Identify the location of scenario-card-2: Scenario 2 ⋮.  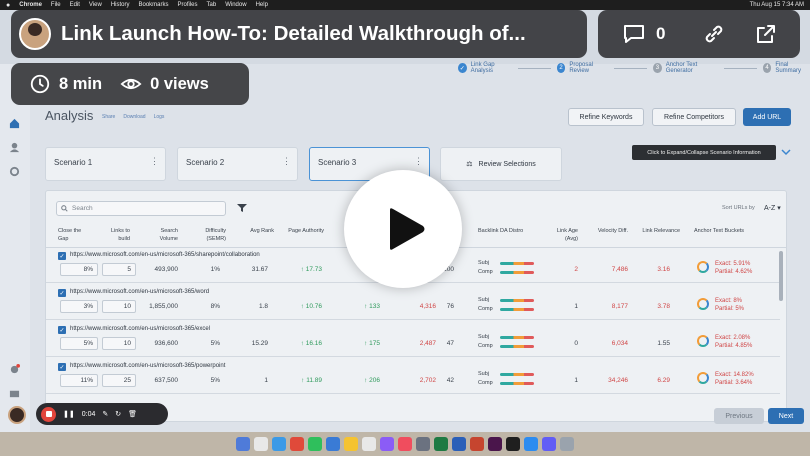
(237, 164).